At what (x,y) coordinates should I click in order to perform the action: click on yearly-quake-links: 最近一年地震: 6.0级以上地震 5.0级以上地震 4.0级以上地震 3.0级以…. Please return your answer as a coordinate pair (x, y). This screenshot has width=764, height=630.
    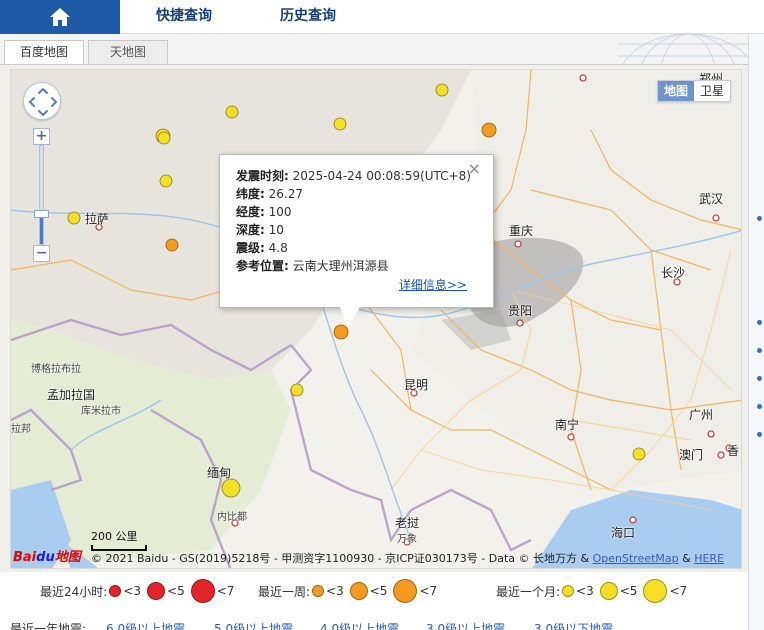
    Looking at the image, I should click on (374, 623).